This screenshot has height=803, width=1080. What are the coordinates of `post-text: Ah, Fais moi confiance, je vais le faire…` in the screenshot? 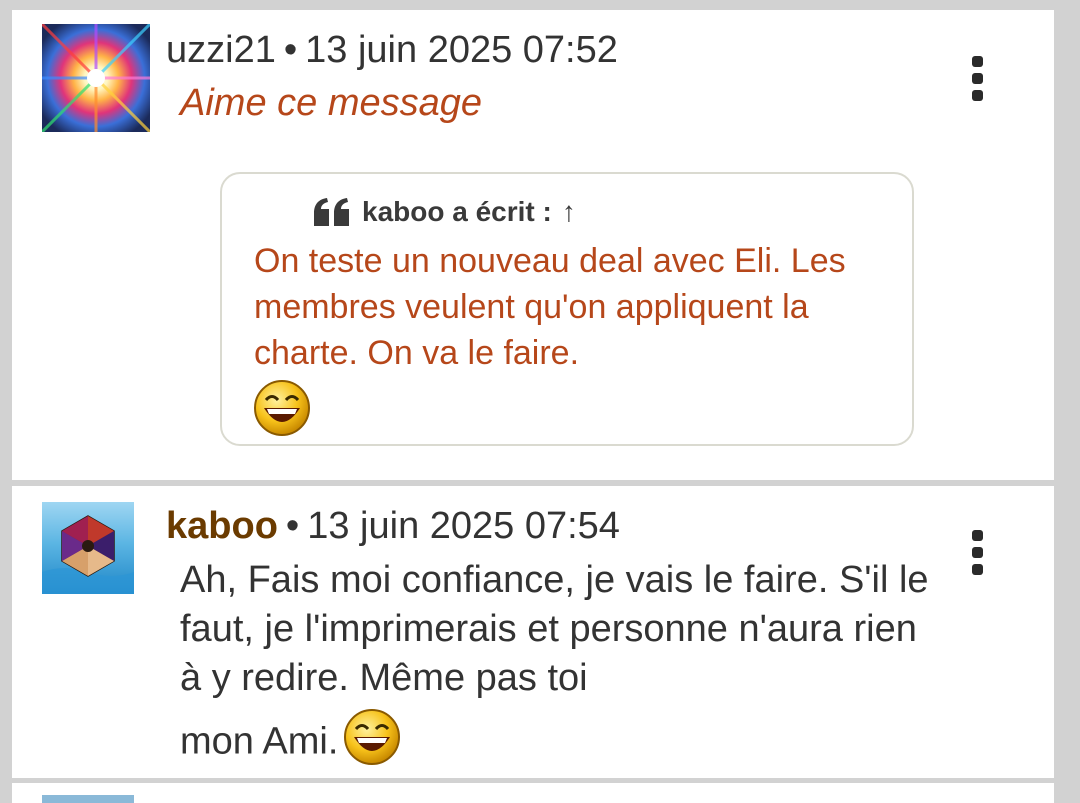 It's located at (554, 629).